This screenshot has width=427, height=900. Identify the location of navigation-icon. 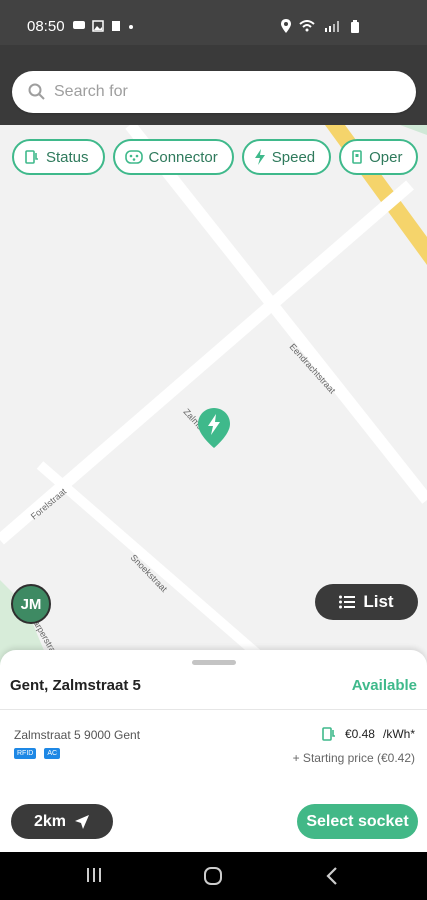
(82, 821).